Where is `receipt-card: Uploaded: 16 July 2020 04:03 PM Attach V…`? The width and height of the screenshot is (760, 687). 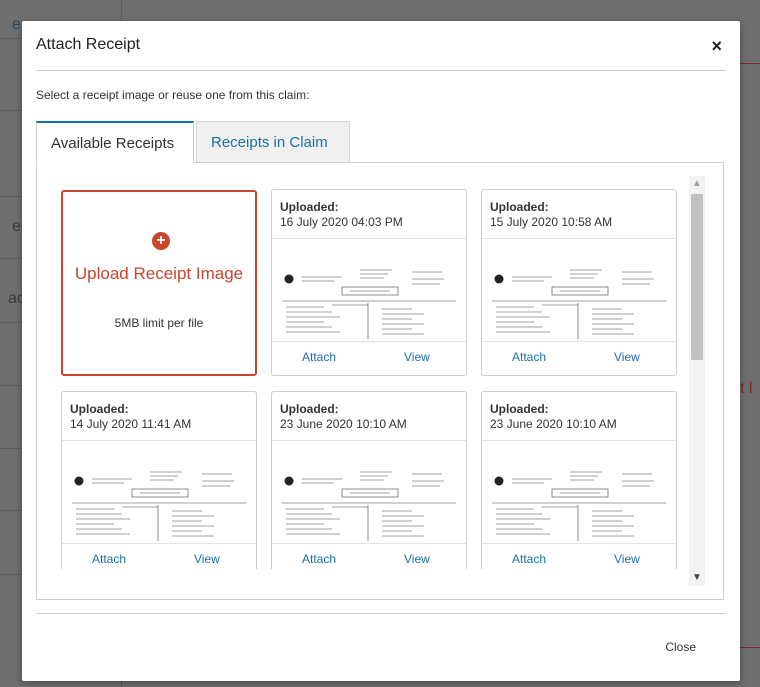
receipt-card: Uploaded: 16 July 2020 04:03 PM Attach V… is located at coordinates (369, 282).